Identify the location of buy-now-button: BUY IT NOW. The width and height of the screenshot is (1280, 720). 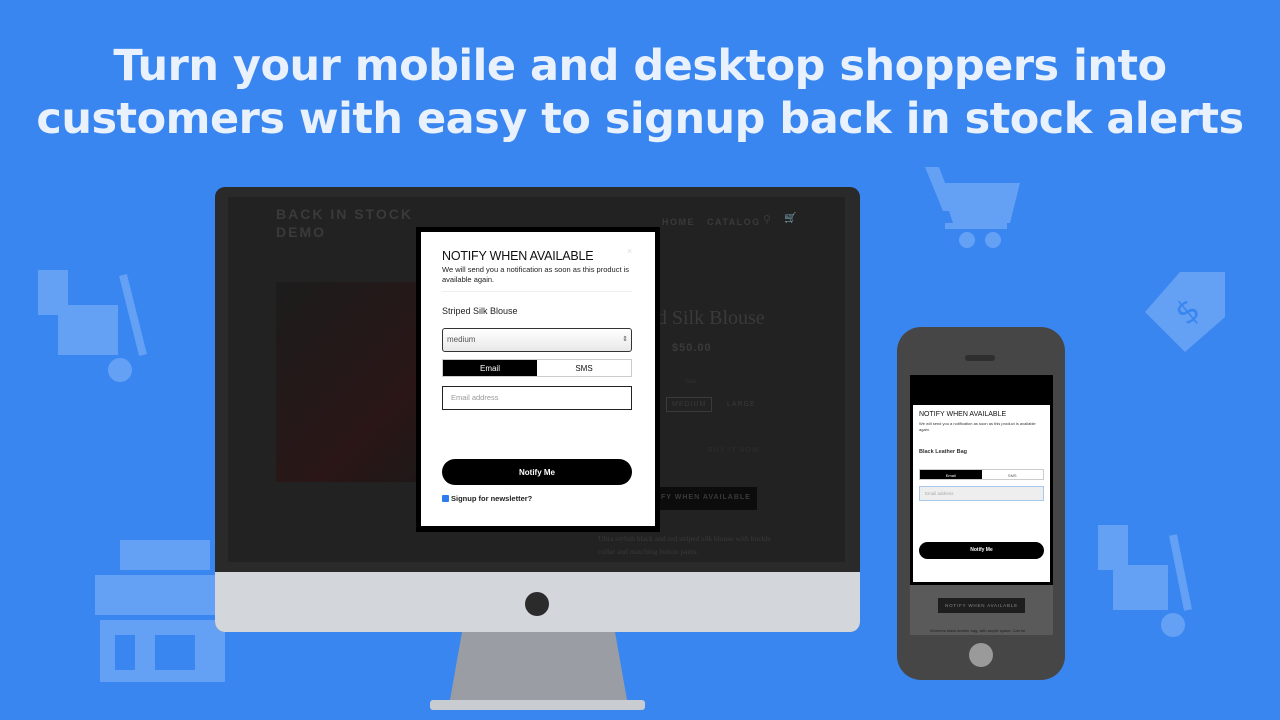
(733, 450).